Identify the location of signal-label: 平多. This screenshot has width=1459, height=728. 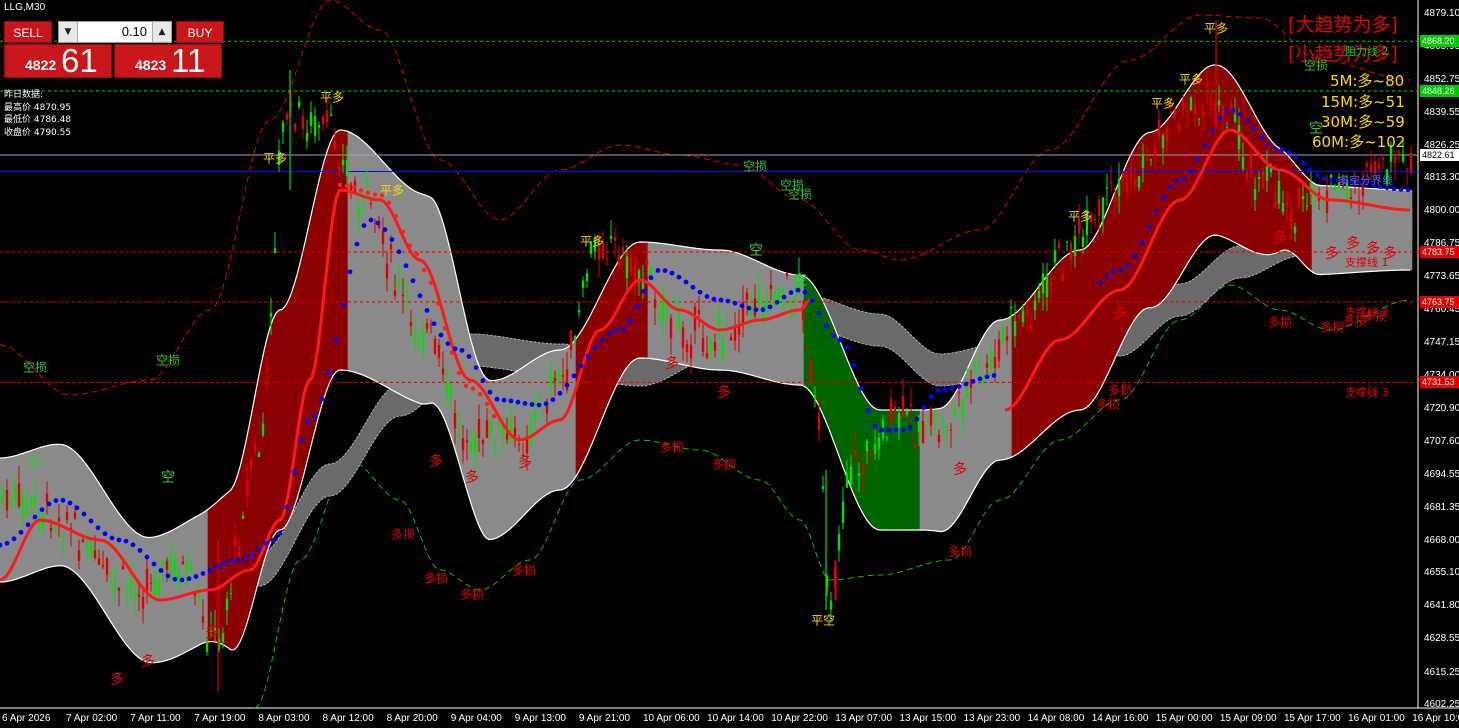
(332, 97).